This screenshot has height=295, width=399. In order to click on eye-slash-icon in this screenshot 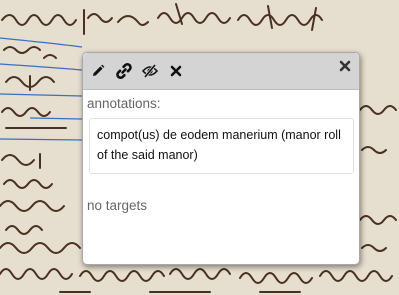, I will do `click(150, 71)`.